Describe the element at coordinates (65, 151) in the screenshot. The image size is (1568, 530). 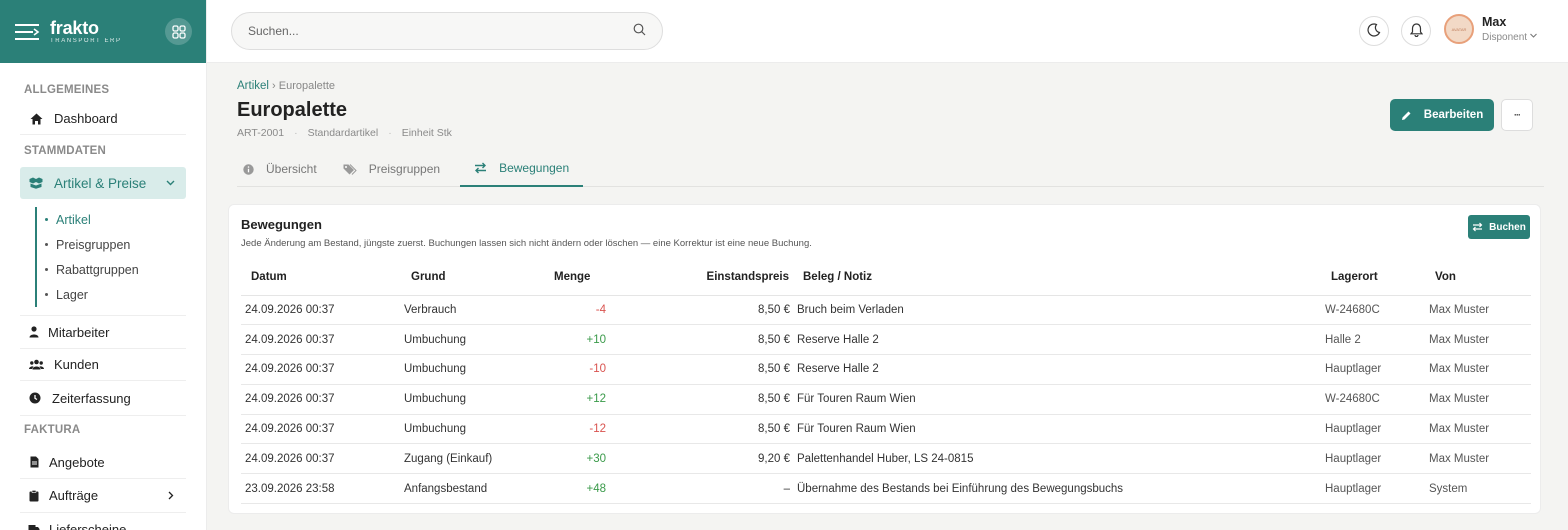
I see `section-master: STAMMDATEN` at that location.